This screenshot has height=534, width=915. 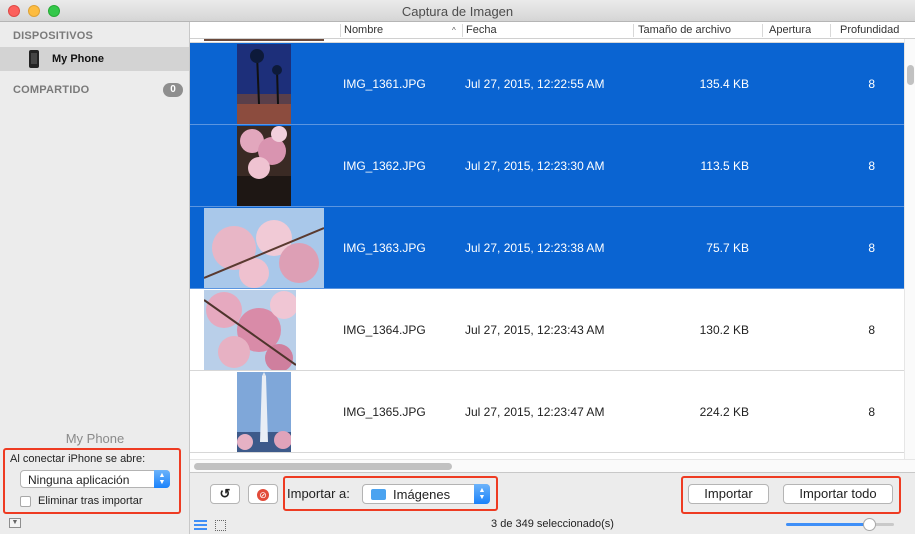 I want to click on column-header-depth: Profundidad, so click(x=872, y=30).